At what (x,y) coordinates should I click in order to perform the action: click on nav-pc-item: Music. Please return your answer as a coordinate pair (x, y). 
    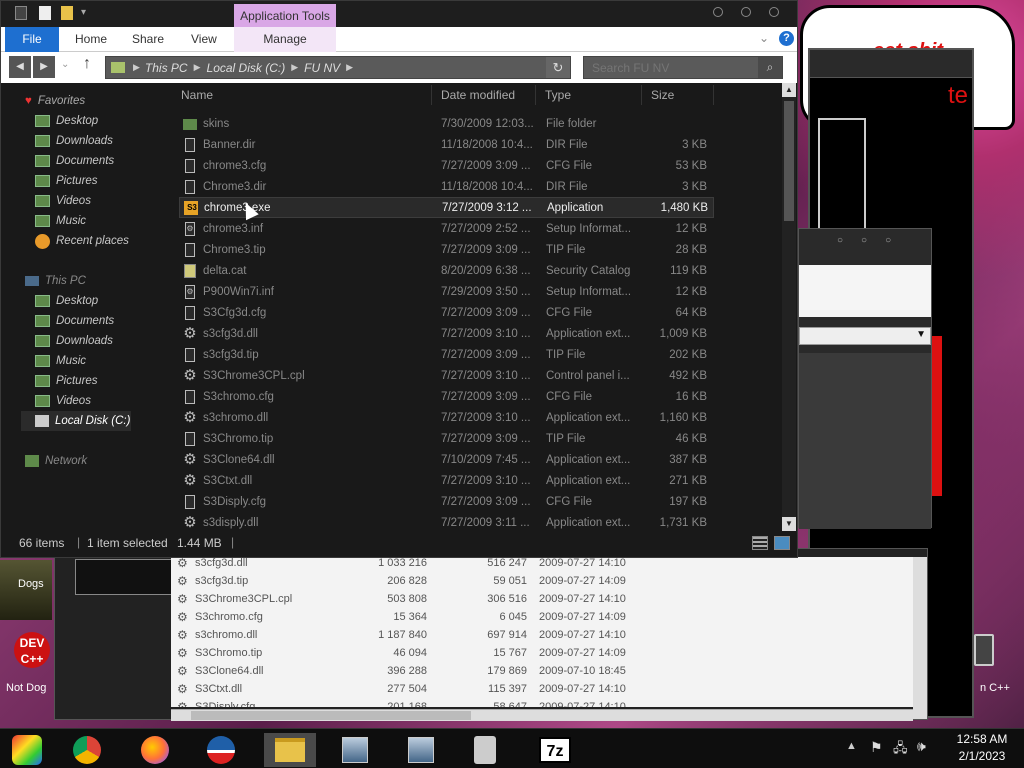
    Looking at the image, I should click on (60, 361).